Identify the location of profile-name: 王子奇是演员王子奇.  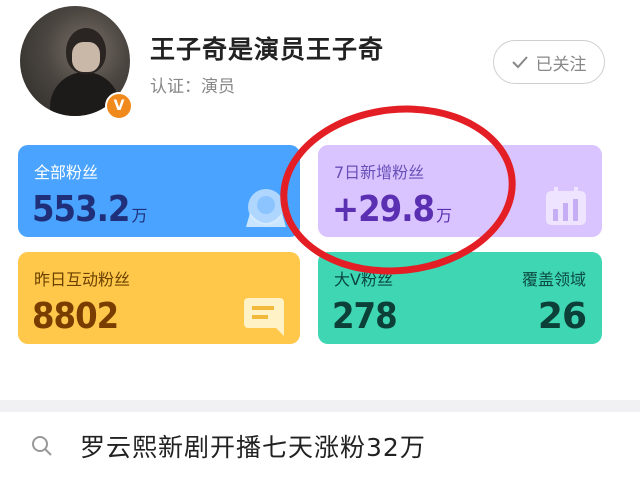
(267, 49).